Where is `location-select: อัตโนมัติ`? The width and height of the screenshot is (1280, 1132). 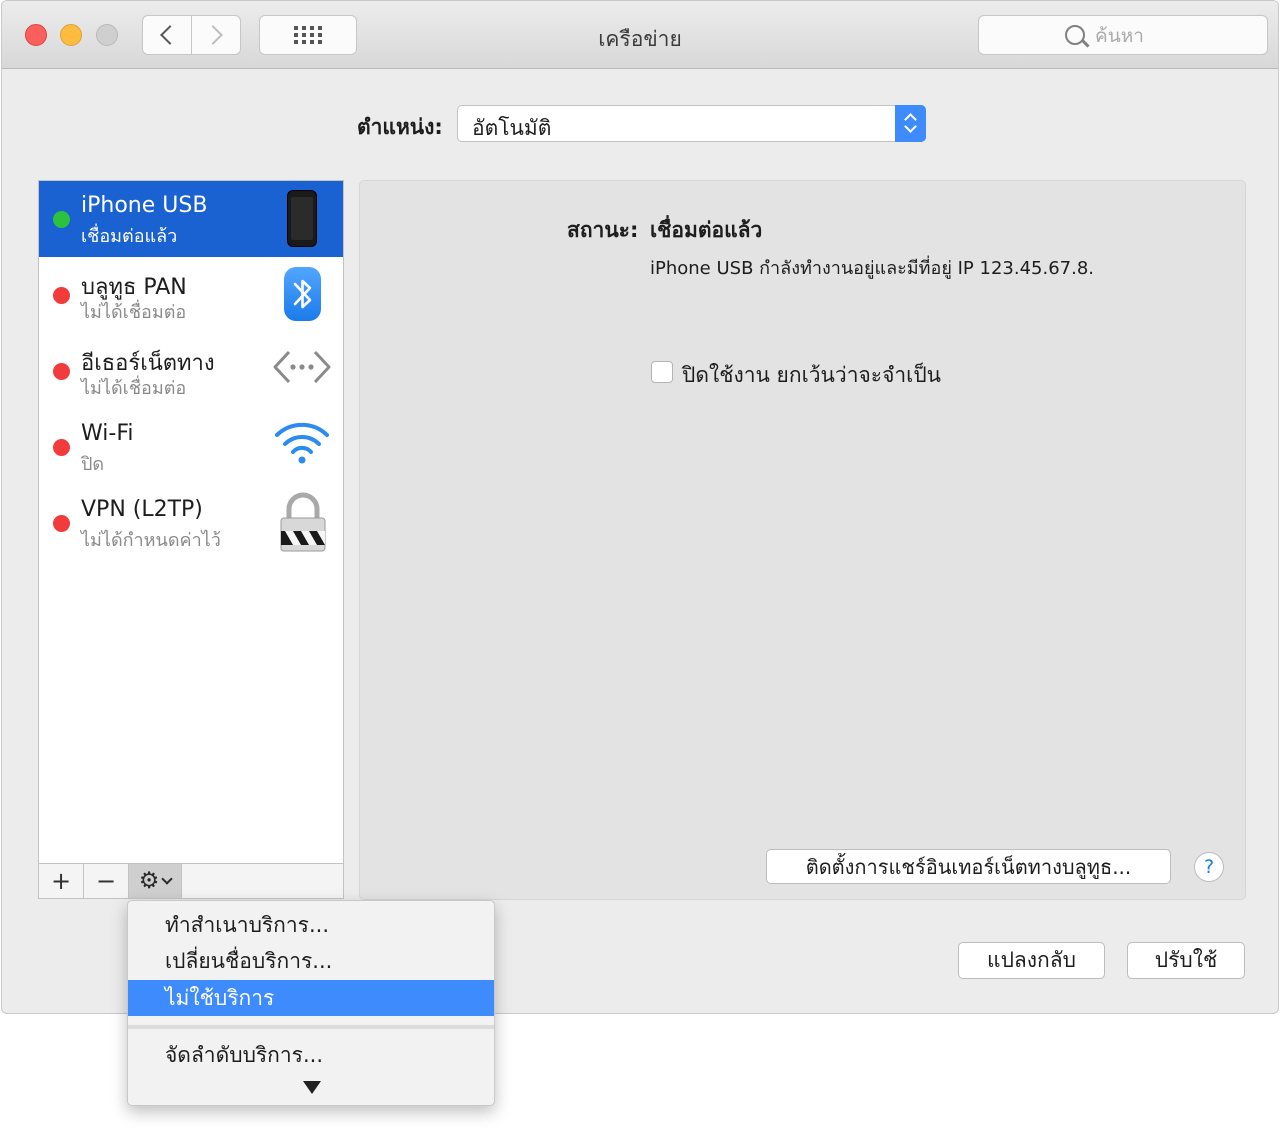
location-select: อัตโนมัติ is located at coordinates (691, 123).